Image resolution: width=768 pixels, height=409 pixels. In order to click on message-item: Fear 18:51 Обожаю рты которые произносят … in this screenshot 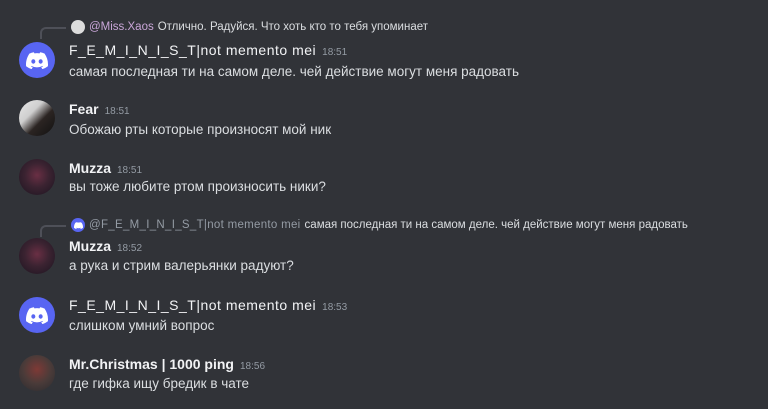, I will do `click(384, 123)`.